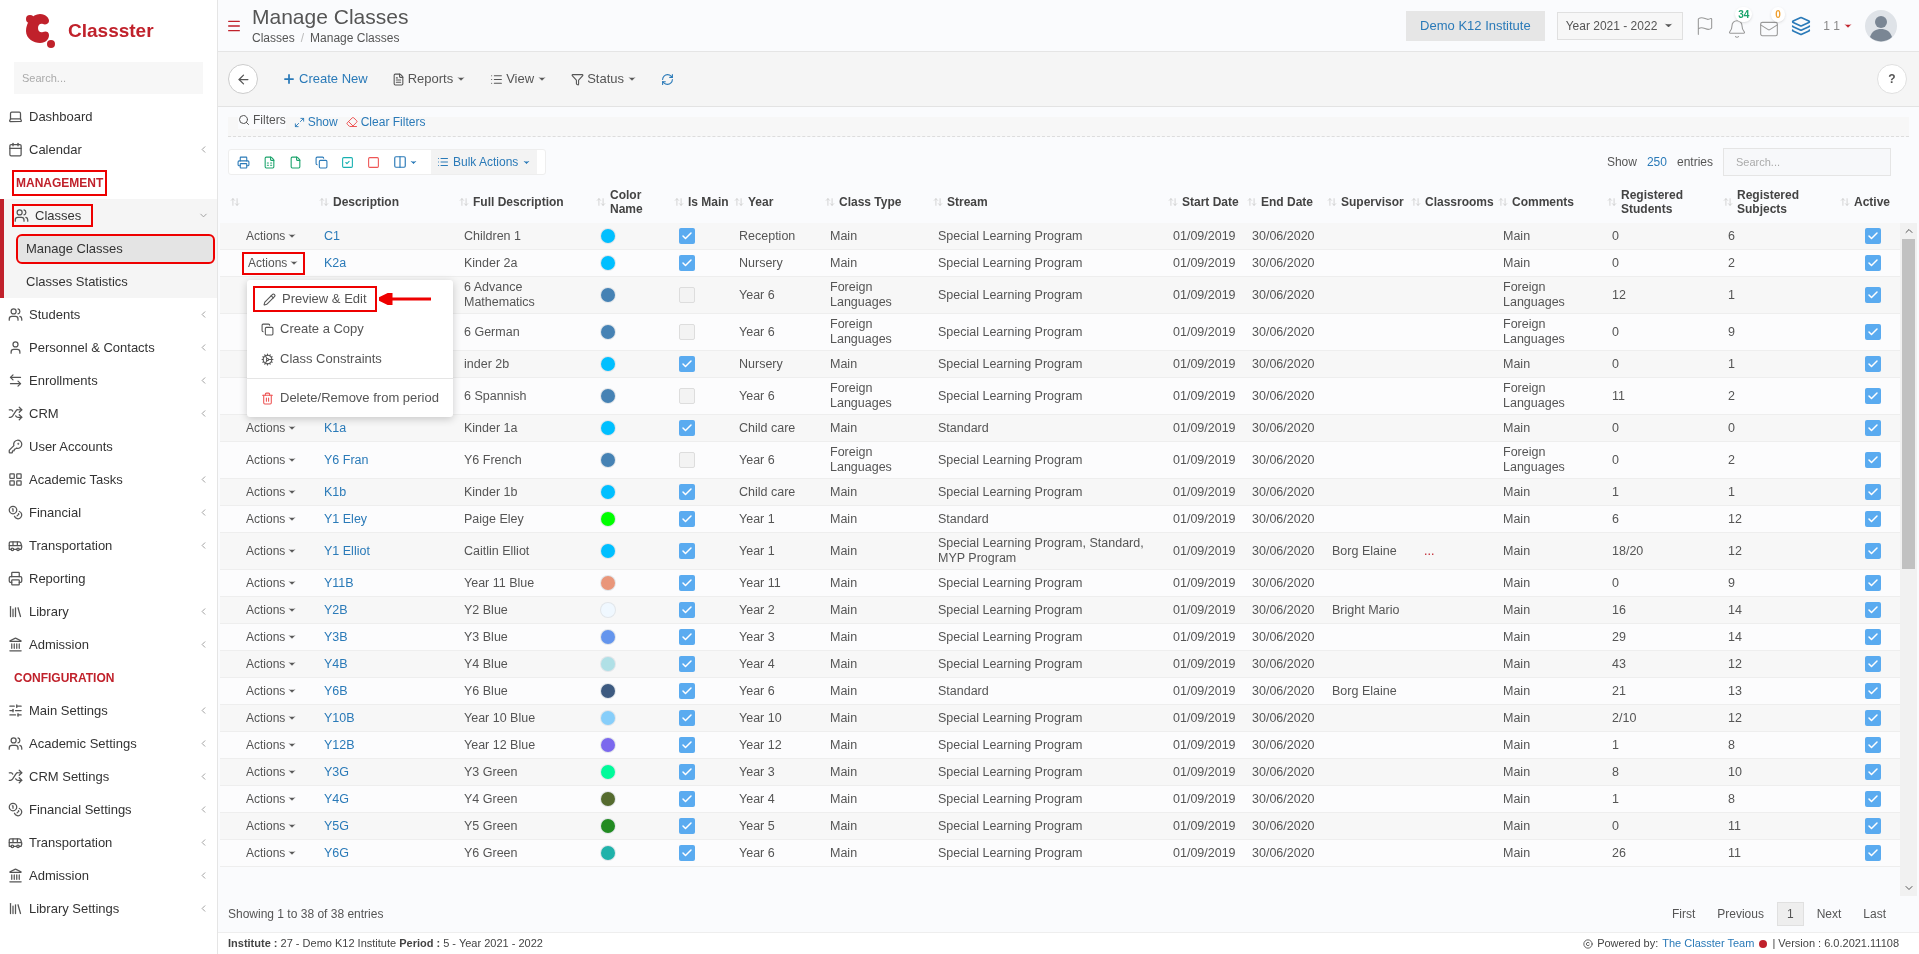 This screenshot has width=1919, height=954. What do you see at coordinates (321, 359) in the screenshot?
I see `menu-item: Class Constraints` at bounding box center [321, 359].